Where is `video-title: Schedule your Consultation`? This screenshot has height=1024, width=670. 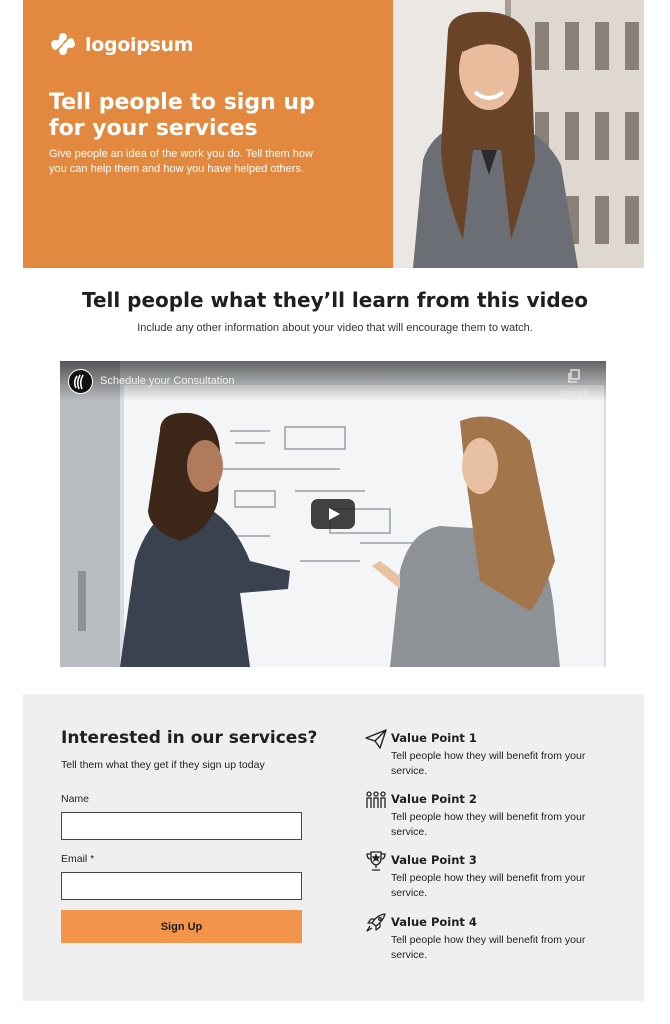 video-title: Schedule your Consultation is located at coordinates (167, 381).